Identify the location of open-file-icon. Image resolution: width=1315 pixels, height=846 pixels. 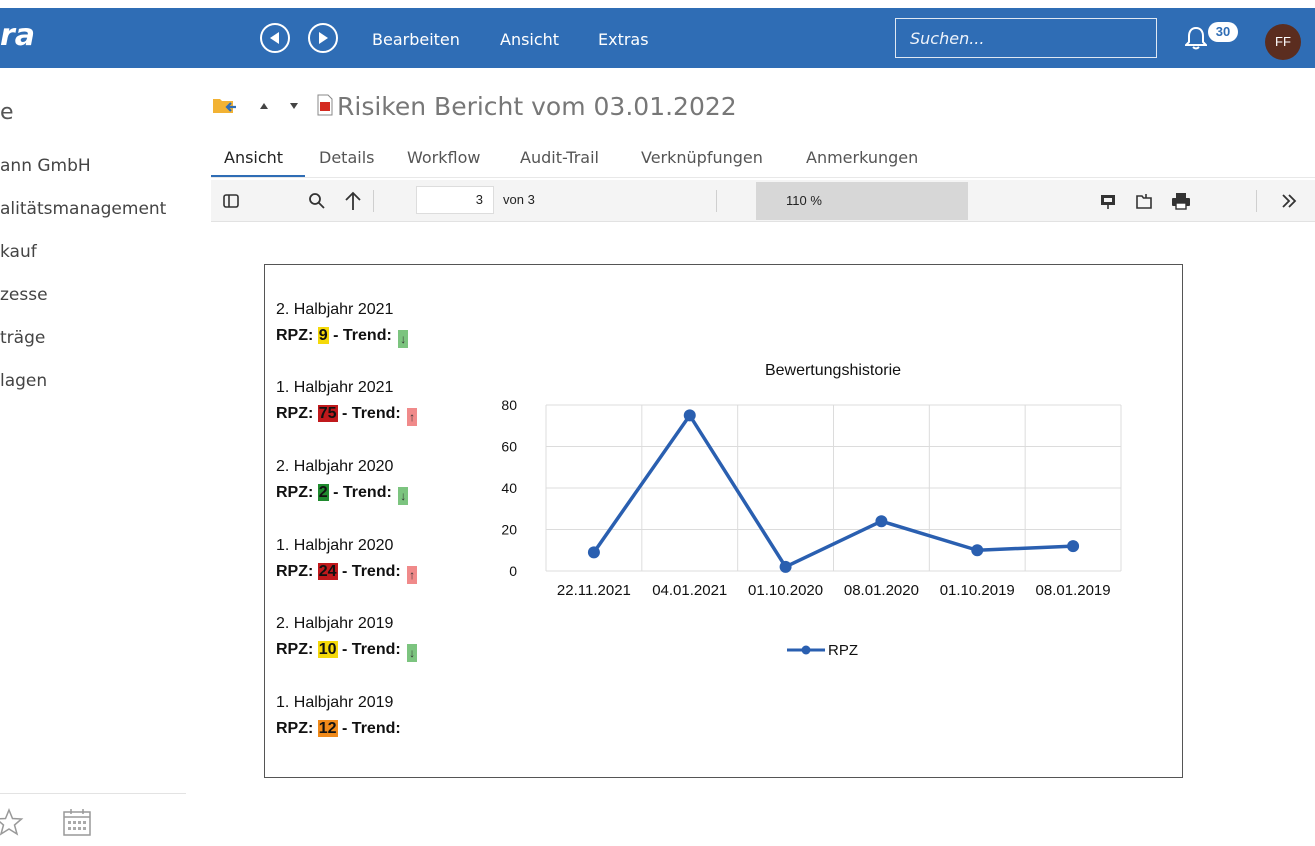
(1144, 201).